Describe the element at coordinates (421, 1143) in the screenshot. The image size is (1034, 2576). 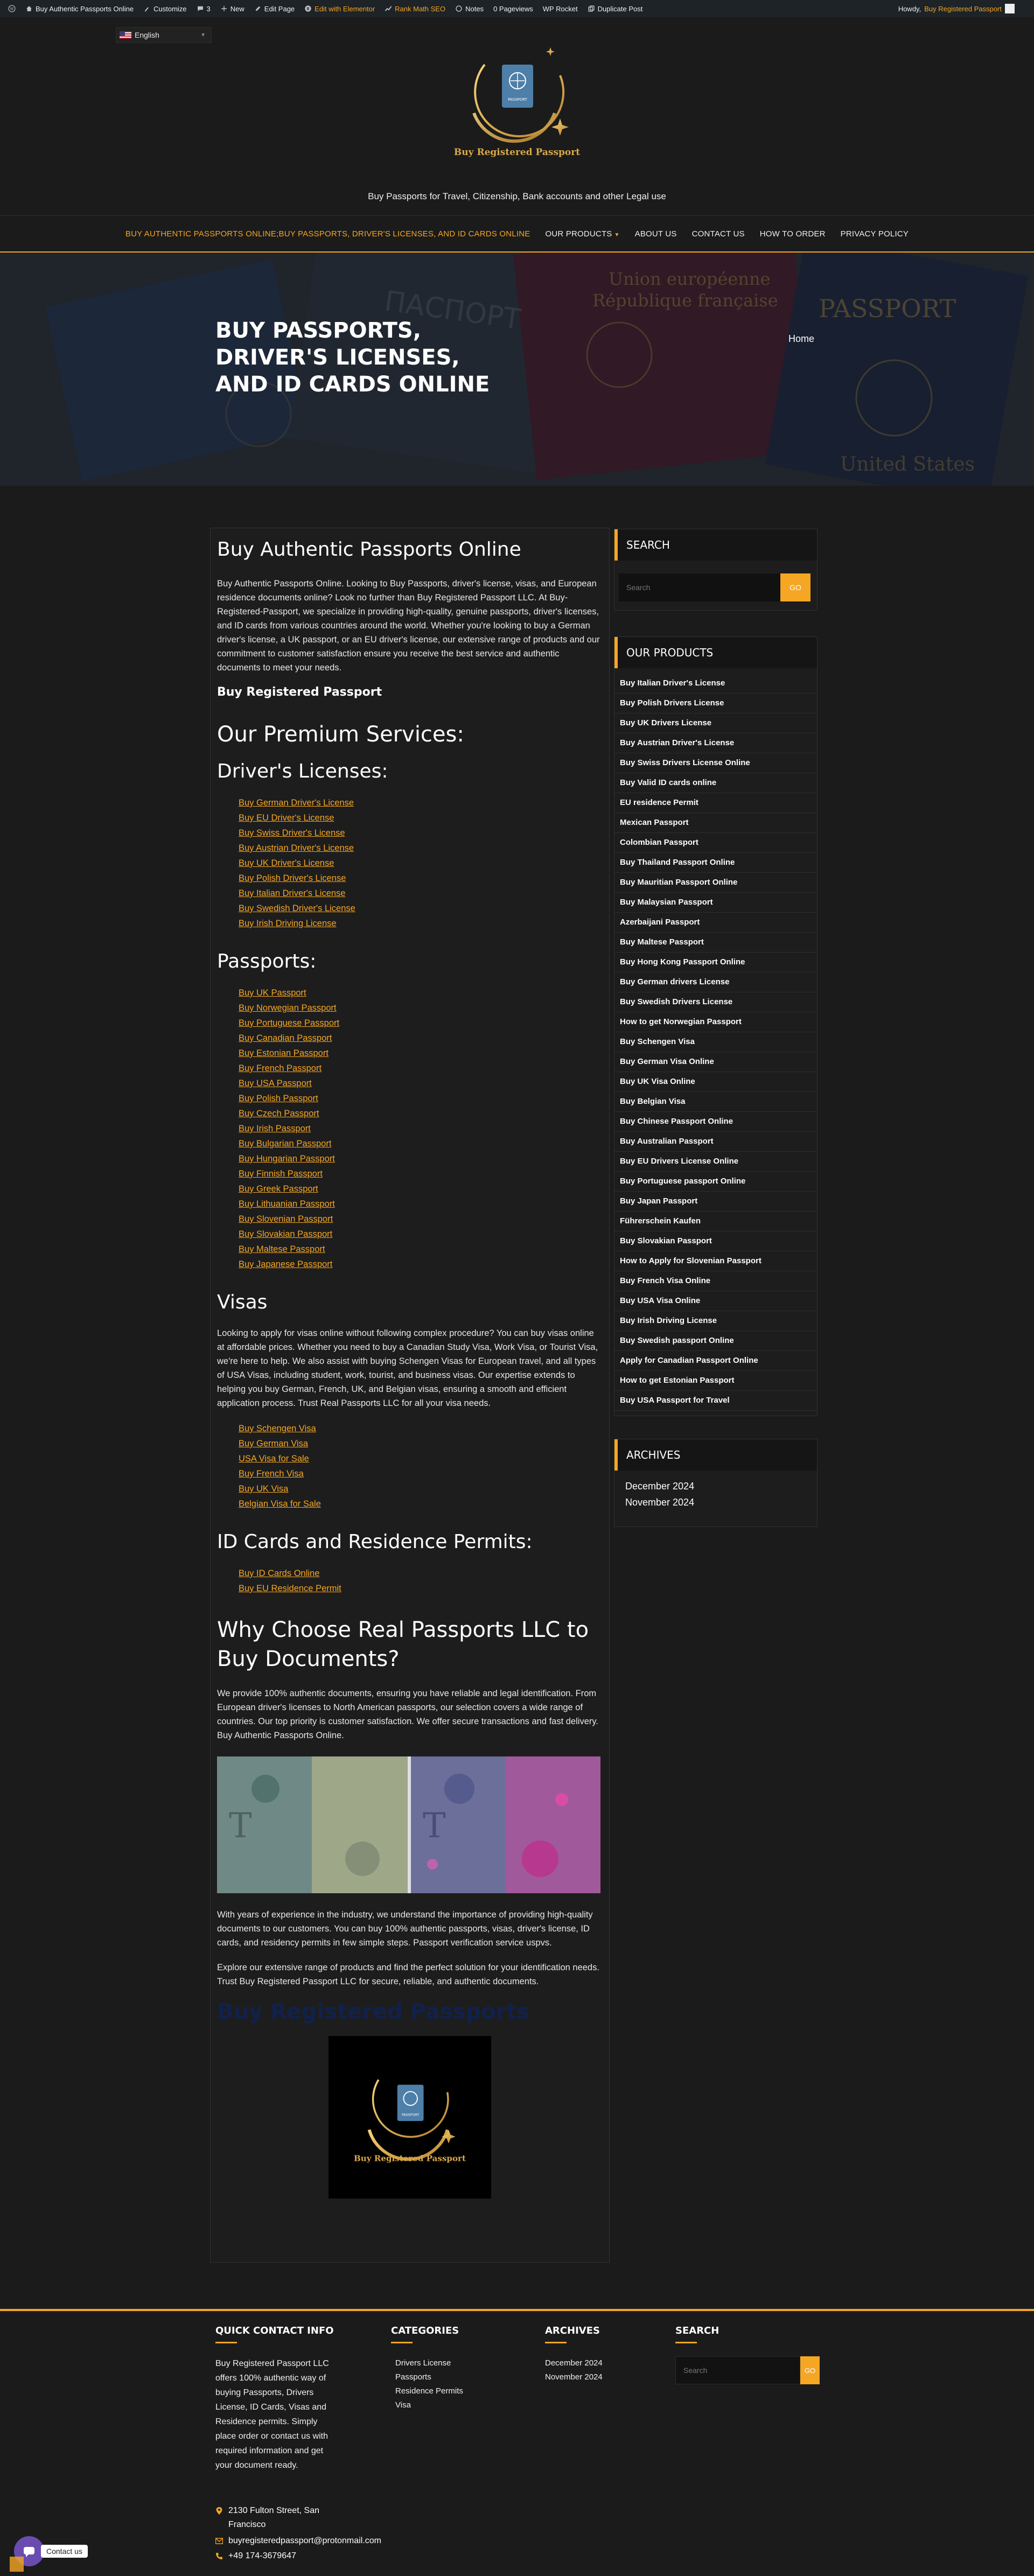
I see `list-item: Buy Bulgarian Passport` at that location.